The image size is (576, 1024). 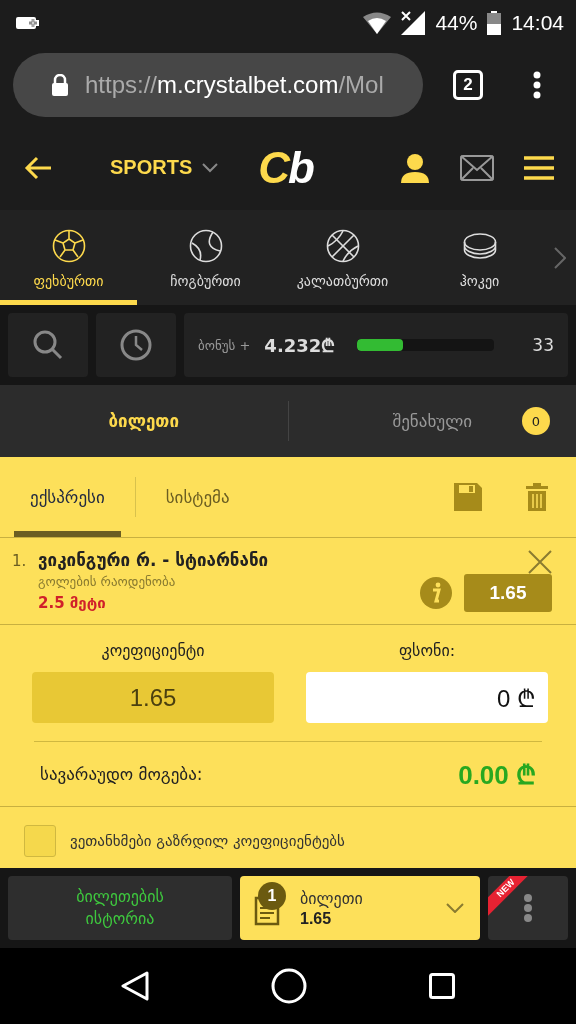 I want to click on slip-tab: შენახული 0, so click(x=432, y=421).